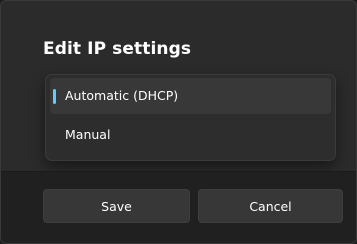 The height and width of the screenshot is (244, 357). What do you see at coordinates (190, 96) in the screenshot?
I see `option-automatic-dhcp: Automatic (DHCP)` at bounding box center [190, 96].